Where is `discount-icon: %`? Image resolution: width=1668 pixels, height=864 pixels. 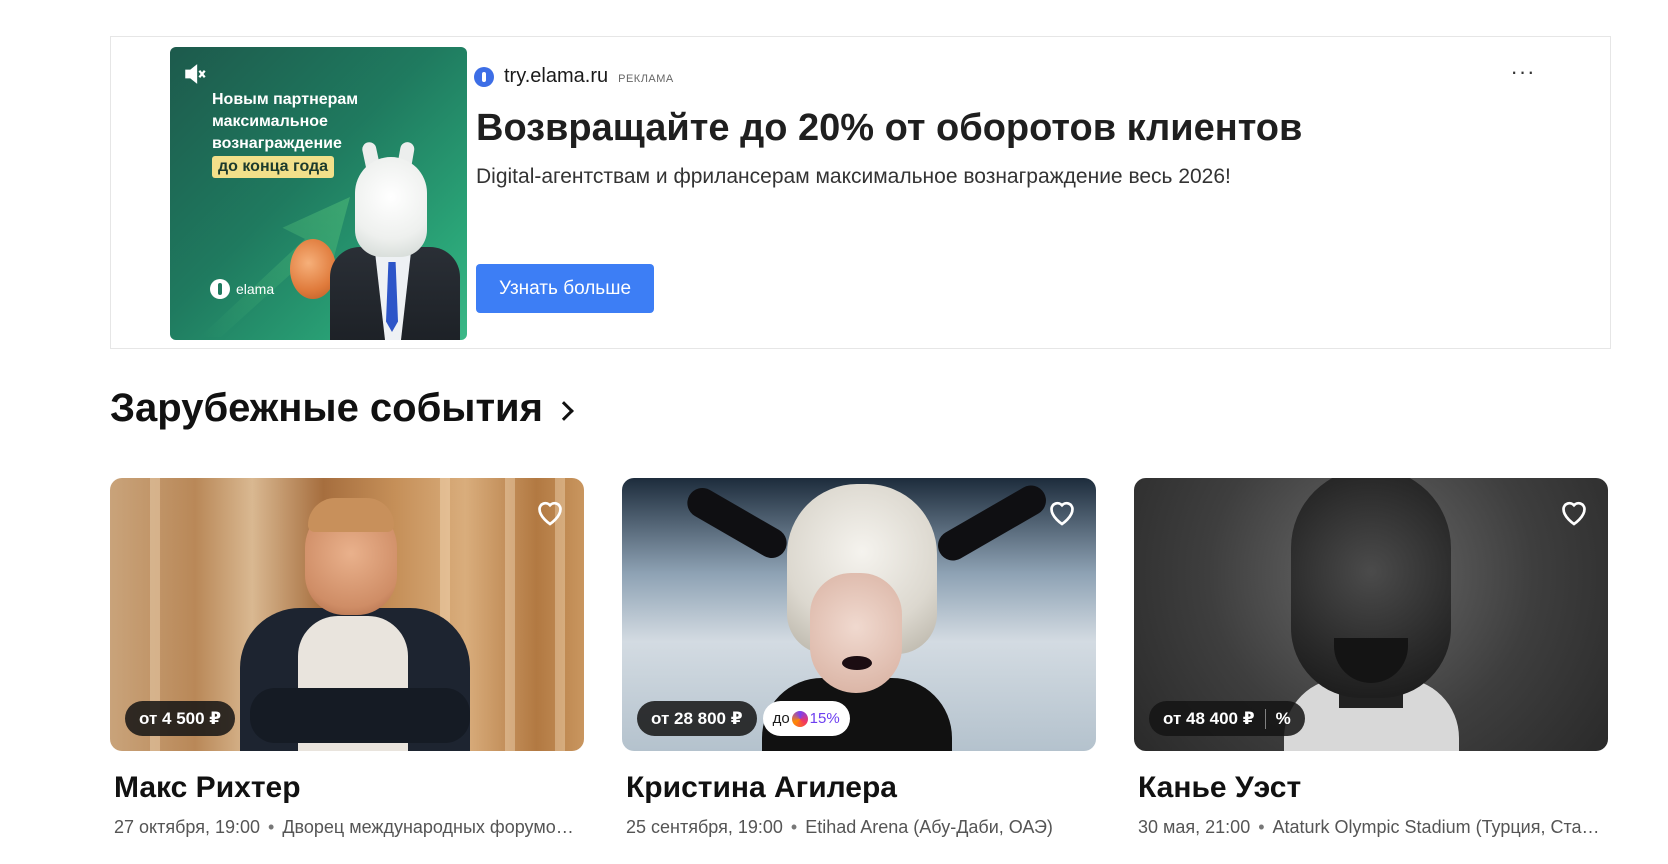
discount-icon: % is located at coordinates (1283, 718).